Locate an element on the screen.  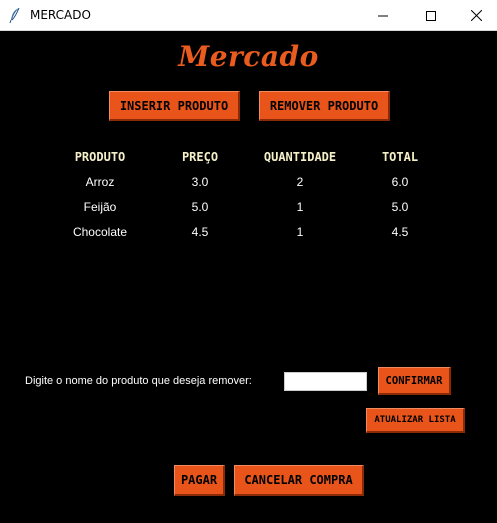
insert-product-button: INSERIR PRODUTO is located at coordinates (174, 106).